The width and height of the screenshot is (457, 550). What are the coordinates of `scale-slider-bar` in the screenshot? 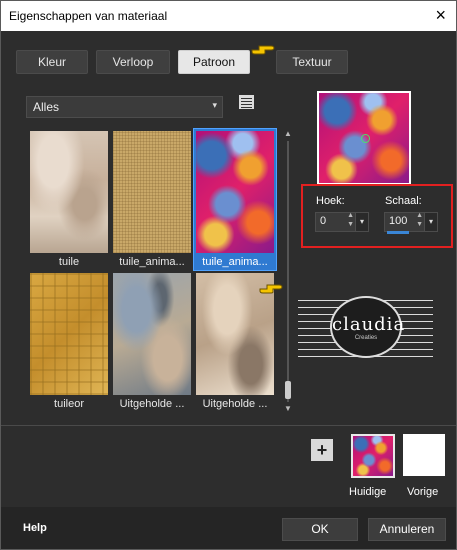 It's located at (398, 232).